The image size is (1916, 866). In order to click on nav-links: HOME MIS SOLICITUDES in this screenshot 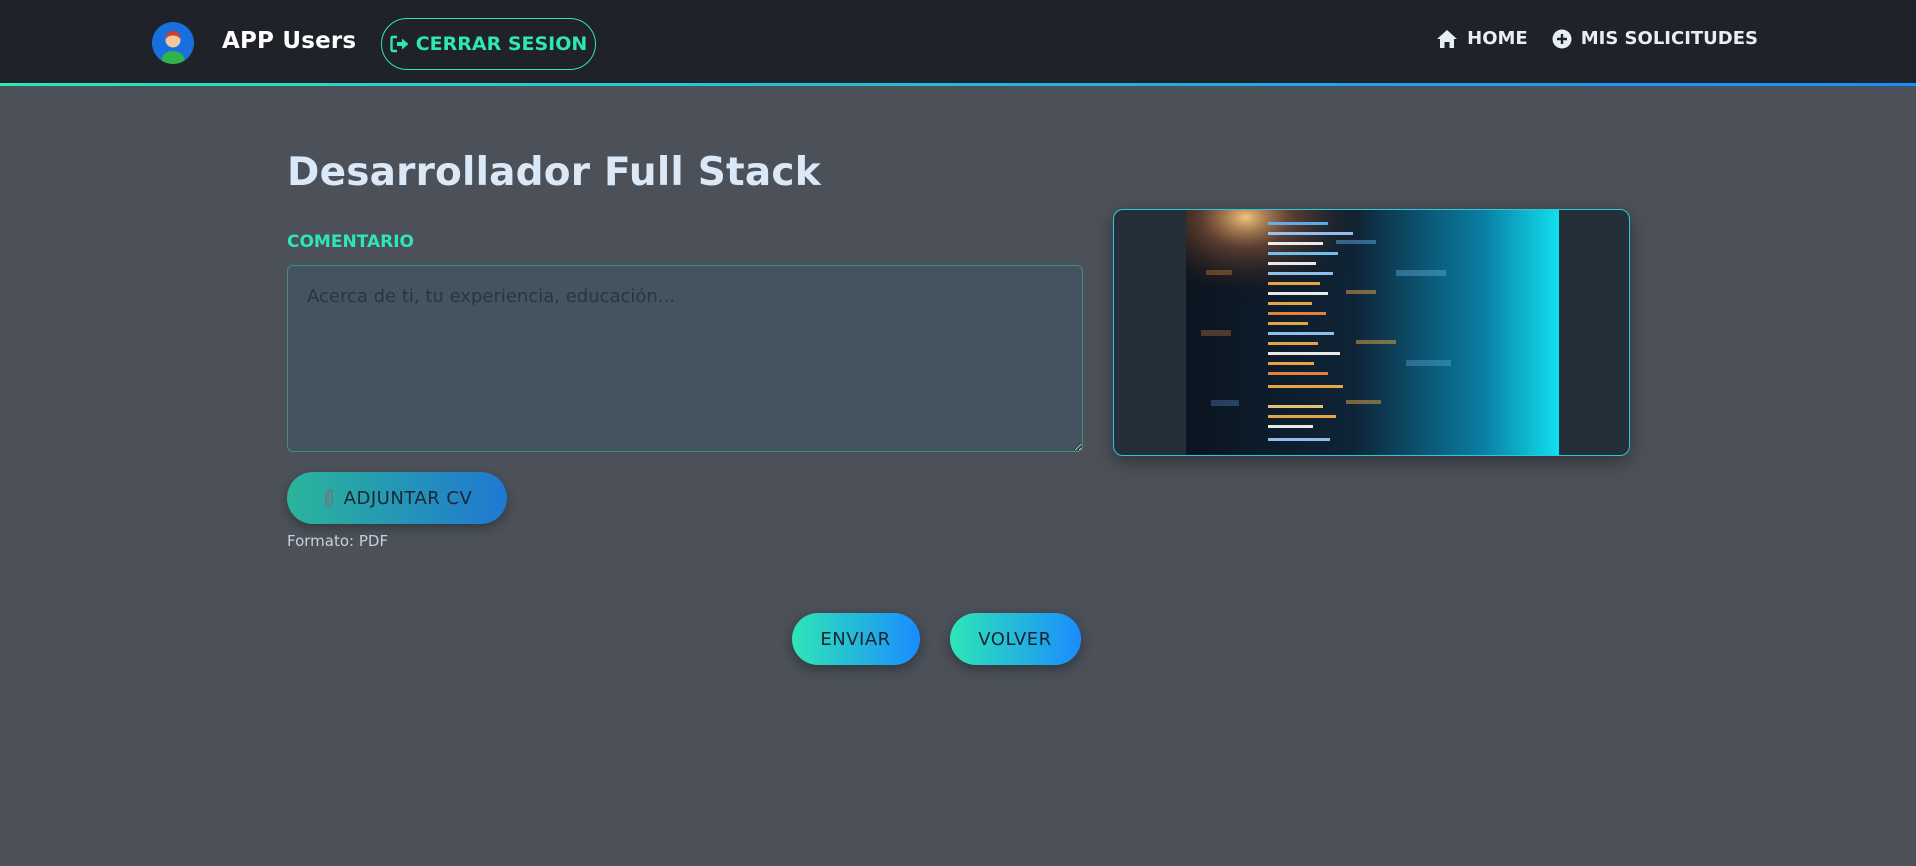, I will do `click(1597, 38)`.